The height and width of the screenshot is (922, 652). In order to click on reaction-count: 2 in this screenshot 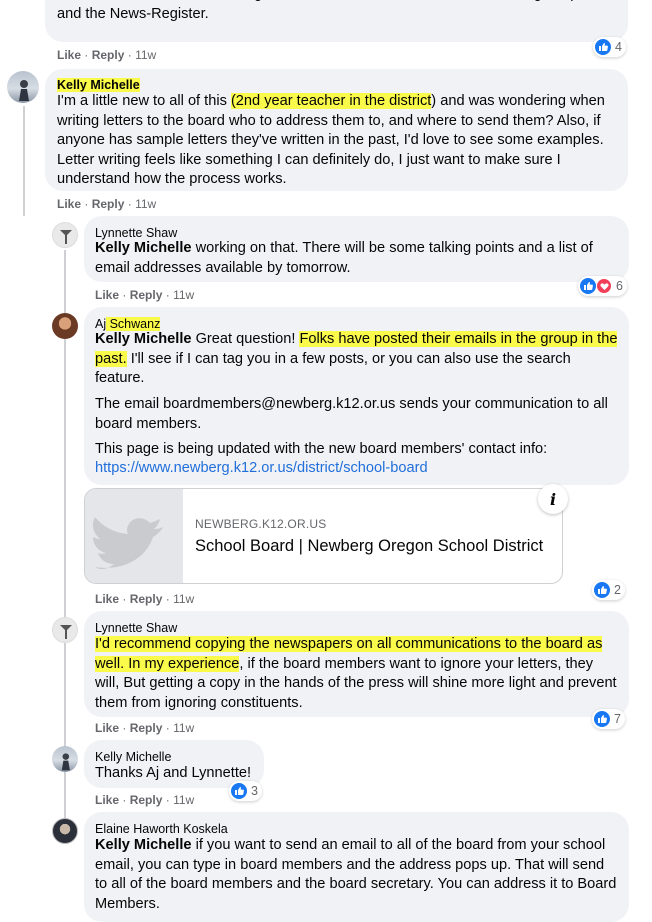, I will do `click(617, 590)`.